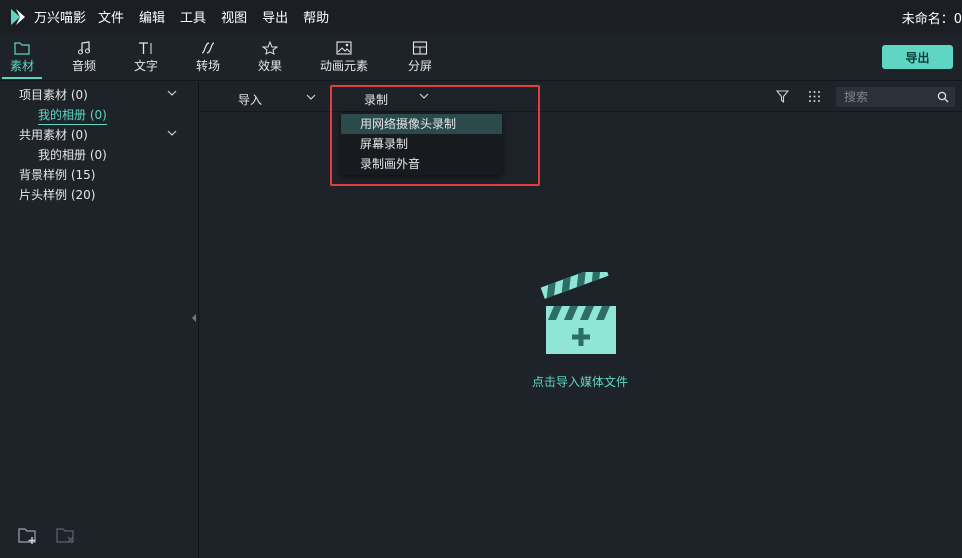  I want to click on folder-icon, so click(22, 48).